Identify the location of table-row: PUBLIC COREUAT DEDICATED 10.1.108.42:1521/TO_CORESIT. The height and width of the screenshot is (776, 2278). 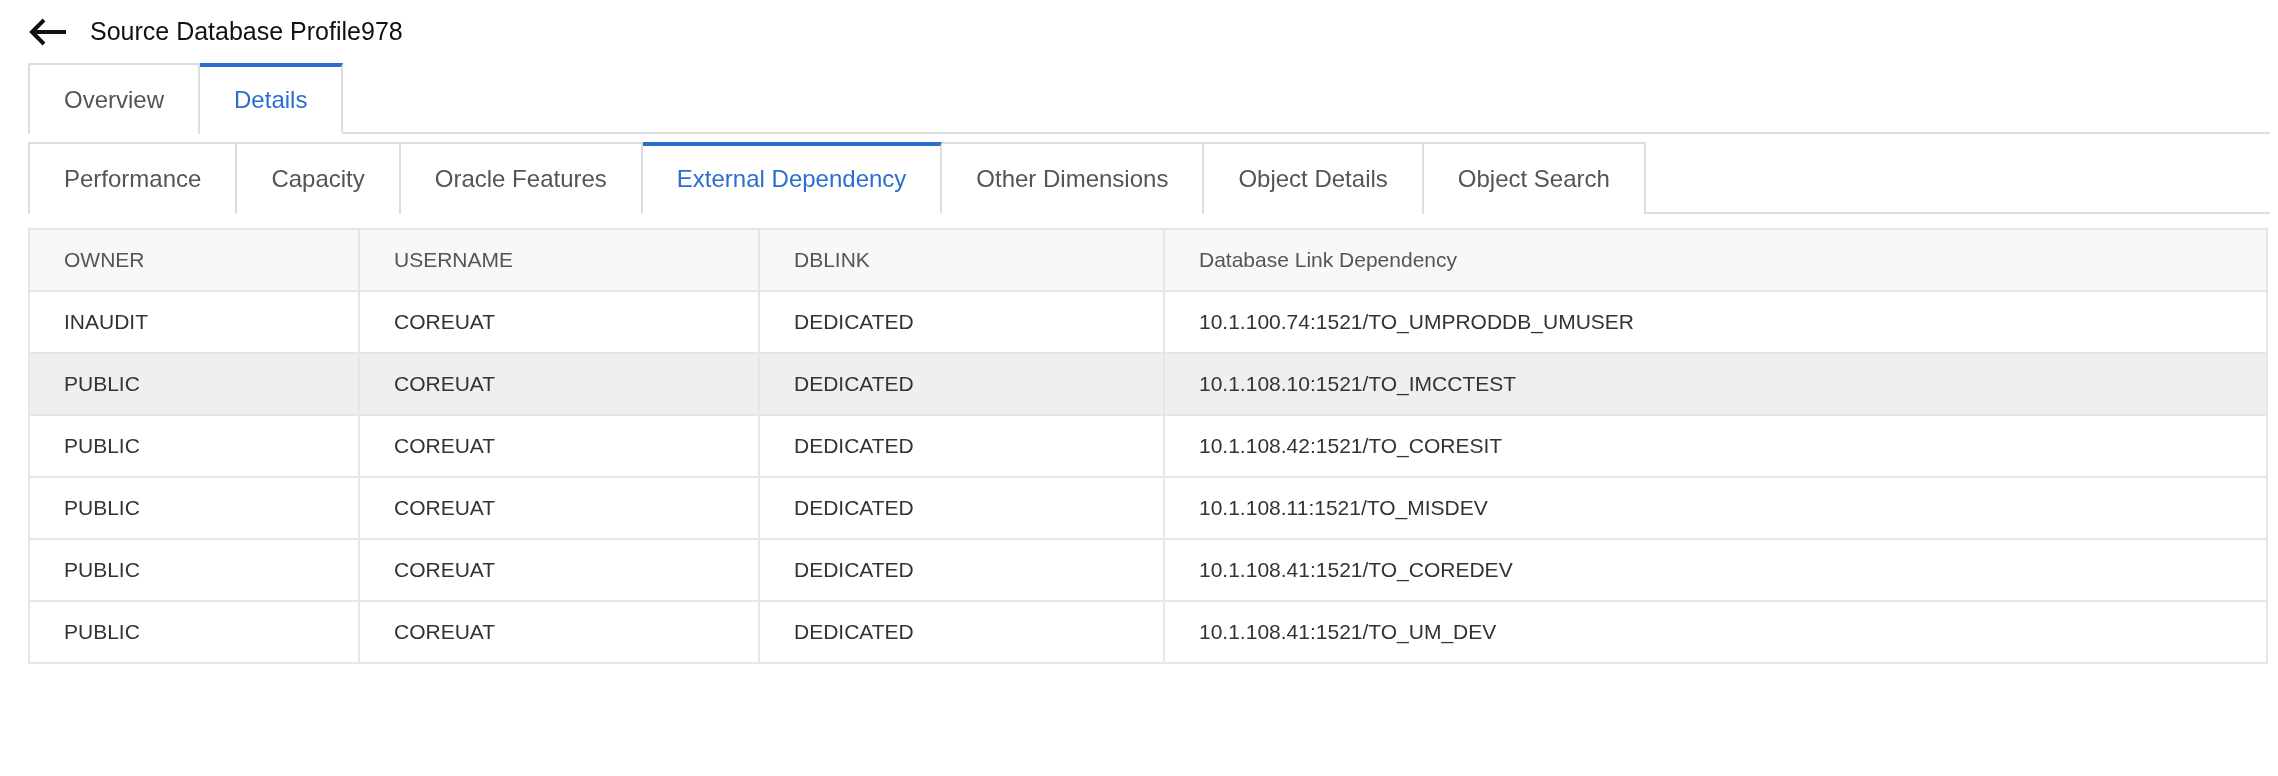
(1148, 446).